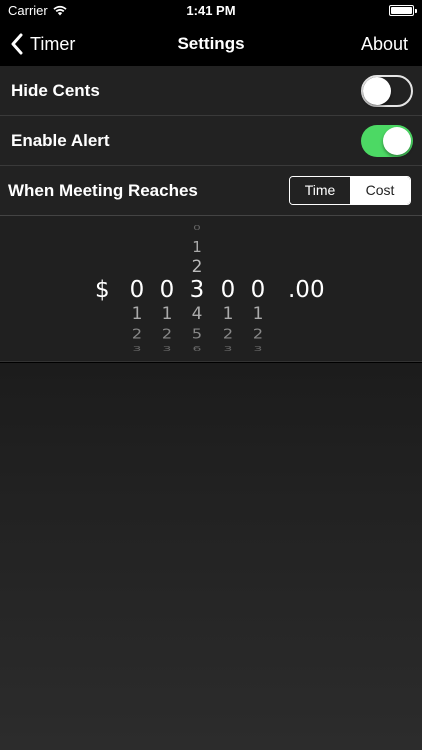 This screenshot has width=422, height=750. What do you see at coordinates (60, 140) in the screenshot?
I see `enable-alert-label: Enable Alert` at bounding box center [60, 140].